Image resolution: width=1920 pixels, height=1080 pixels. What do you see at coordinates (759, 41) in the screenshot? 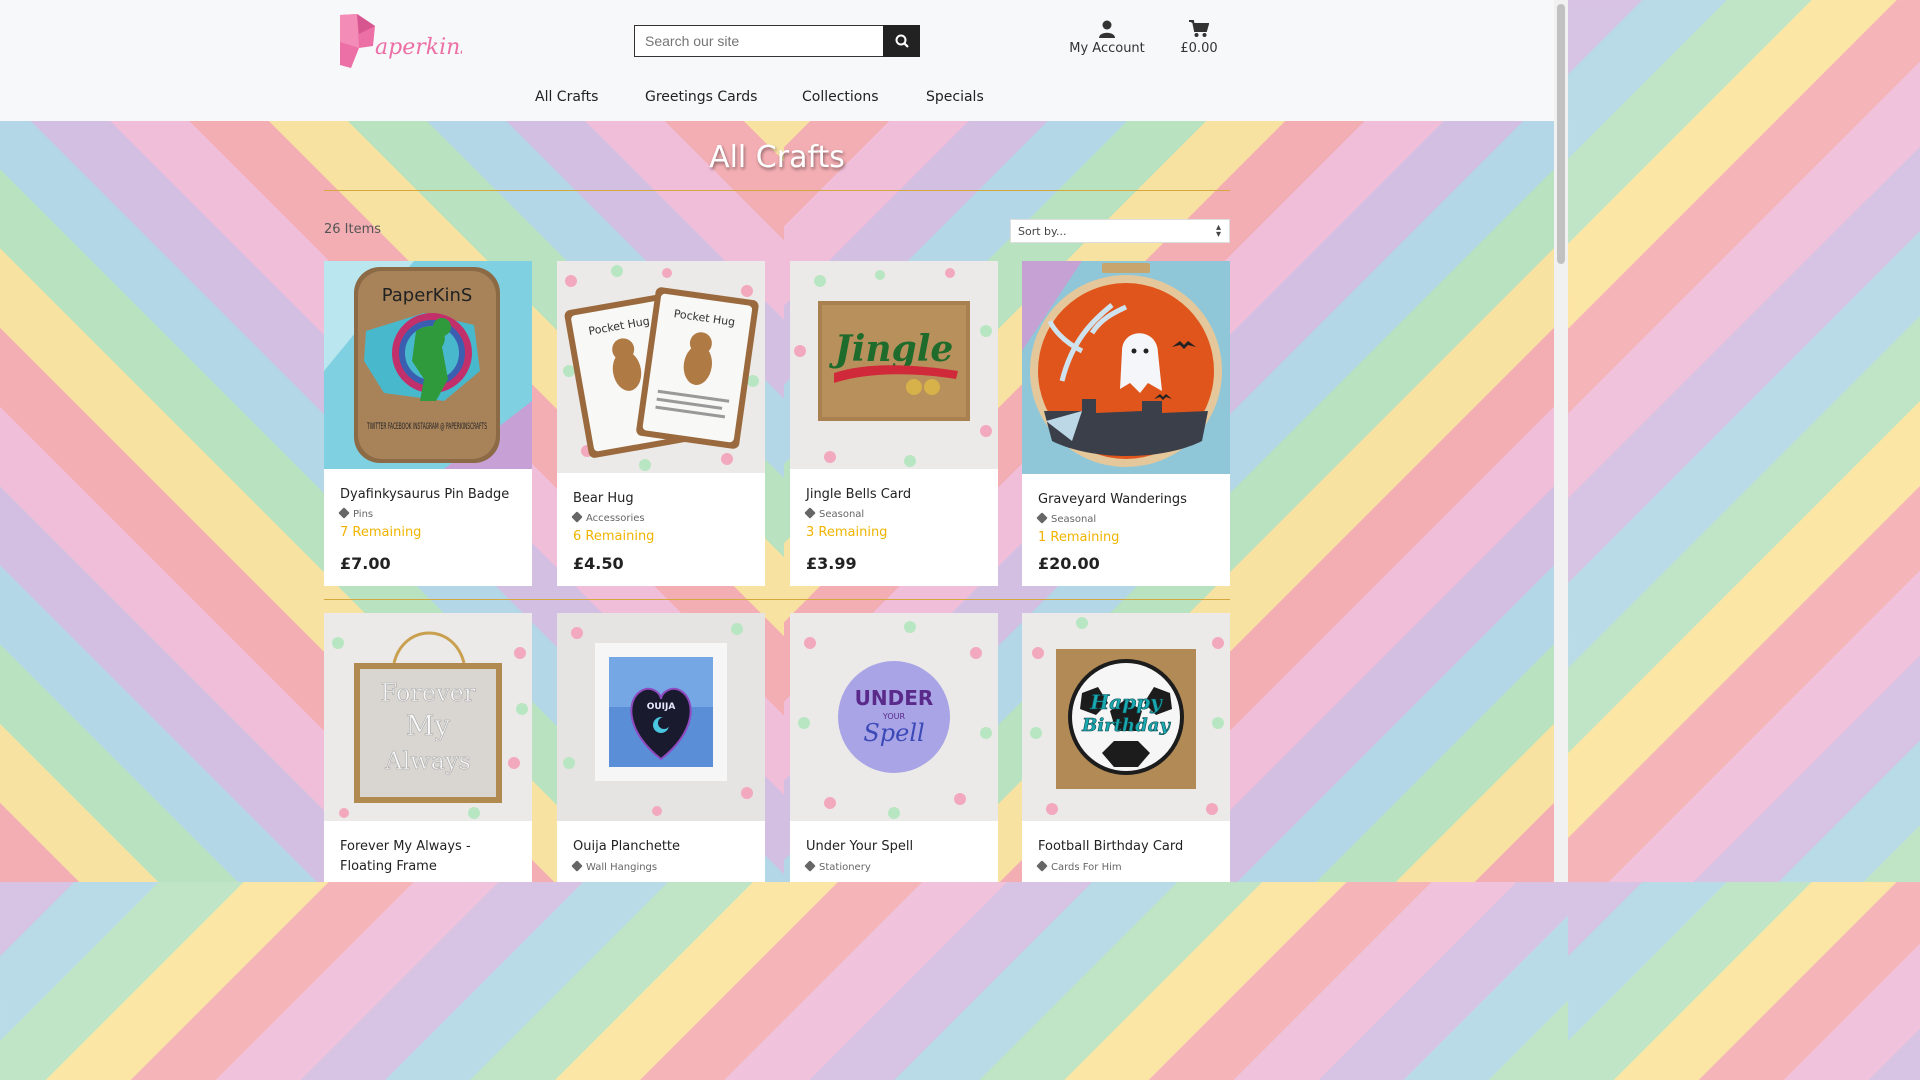
I see `search-input` at bounding box center [759, 41].